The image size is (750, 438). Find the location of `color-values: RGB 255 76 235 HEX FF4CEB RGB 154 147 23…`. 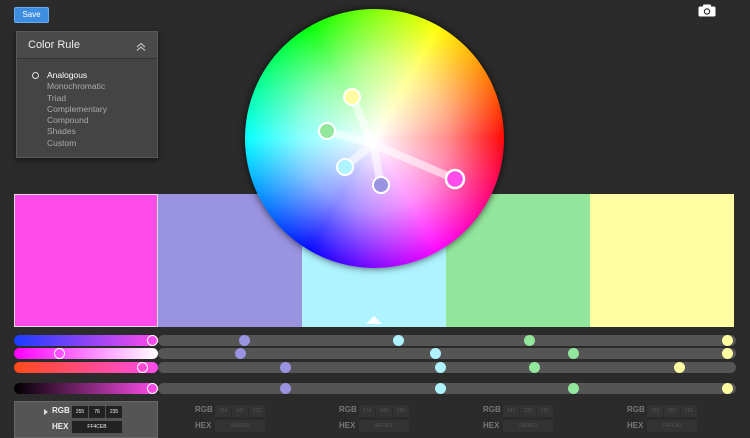

color-values: RGB 255 76 235 HEX FF4CEB RGB 154 147 23… is located at coordinates (375, 419).